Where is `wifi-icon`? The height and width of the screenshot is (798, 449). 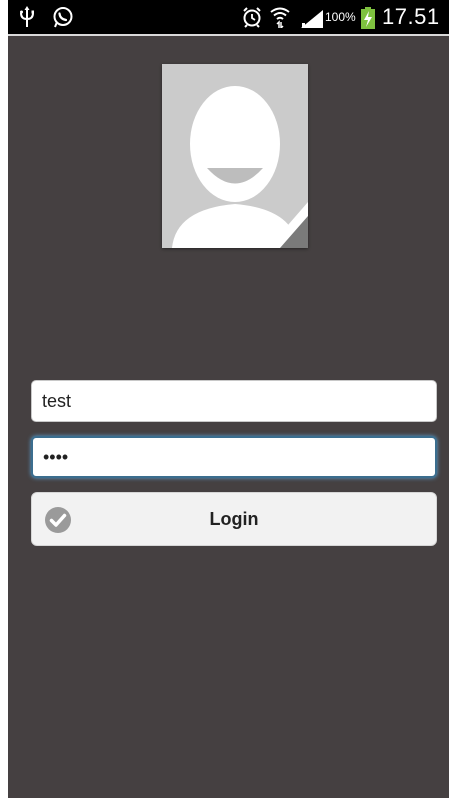 wifi-icon is located at coordinates (280, 19).